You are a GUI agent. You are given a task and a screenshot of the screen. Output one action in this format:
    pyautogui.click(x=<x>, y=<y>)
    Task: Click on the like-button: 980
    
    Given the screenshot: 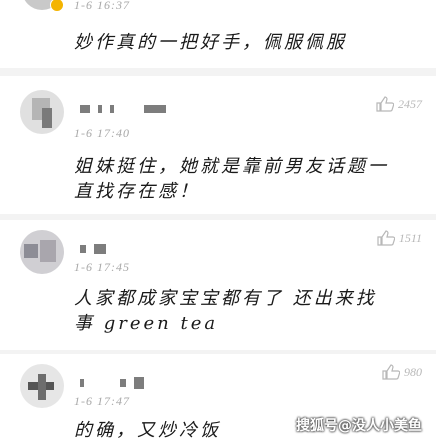 What is the action you would take?
    pyautogui.click(x=402, y=372)
    